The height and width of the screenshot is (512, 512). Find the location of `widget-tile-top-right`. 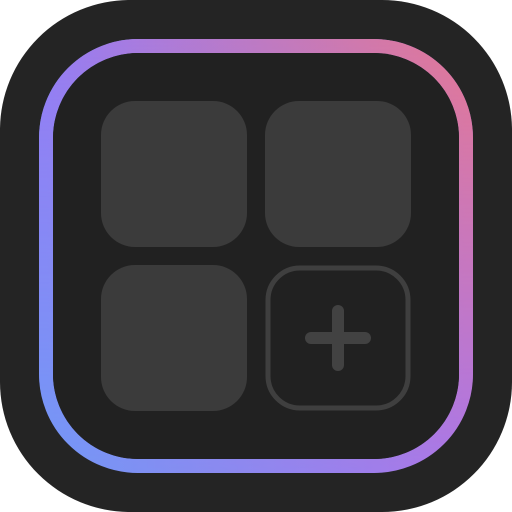

widget-tile-top-right is located at coordinates (338, 174).